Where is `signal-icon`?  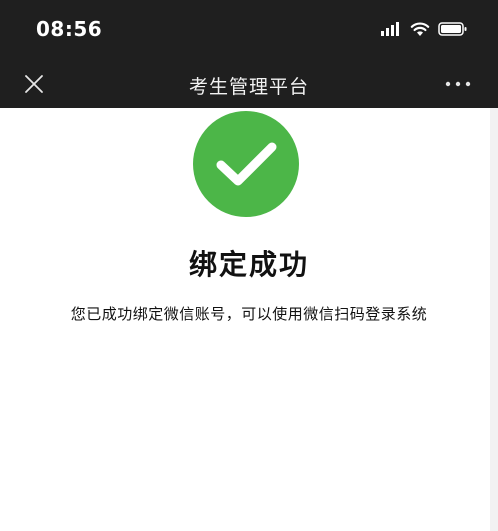
signal-icon is located at coordinates (390, 29).